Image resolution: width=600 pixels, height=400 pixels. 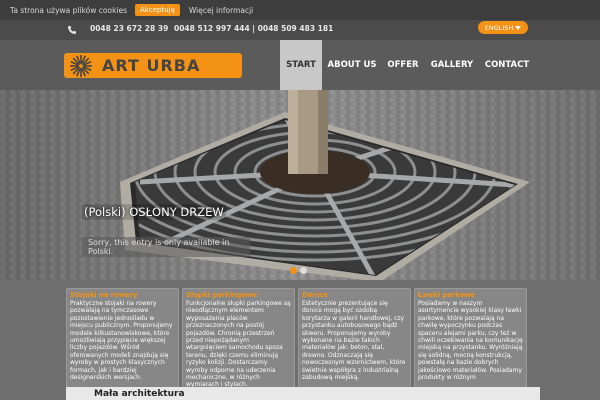 I want to click on feature-title: Donice, so click(x=315, y=295).